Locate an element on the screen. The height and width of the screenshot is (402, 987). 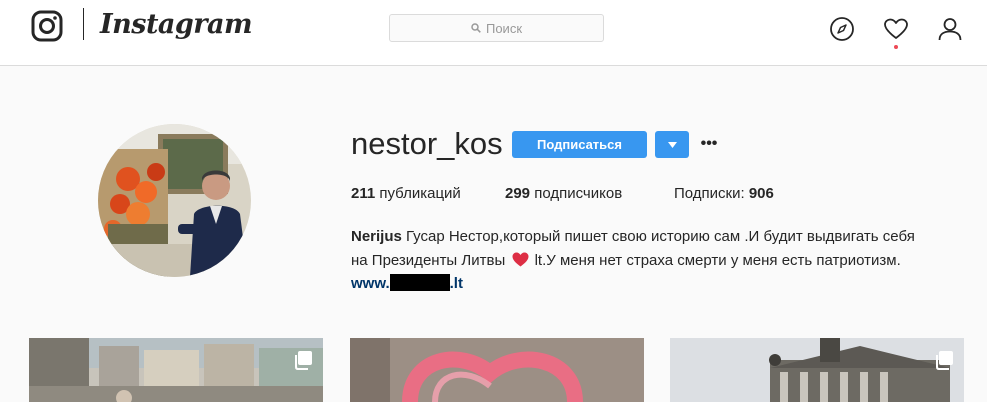
triangle-down-icon is located at coordinates (672, 144).